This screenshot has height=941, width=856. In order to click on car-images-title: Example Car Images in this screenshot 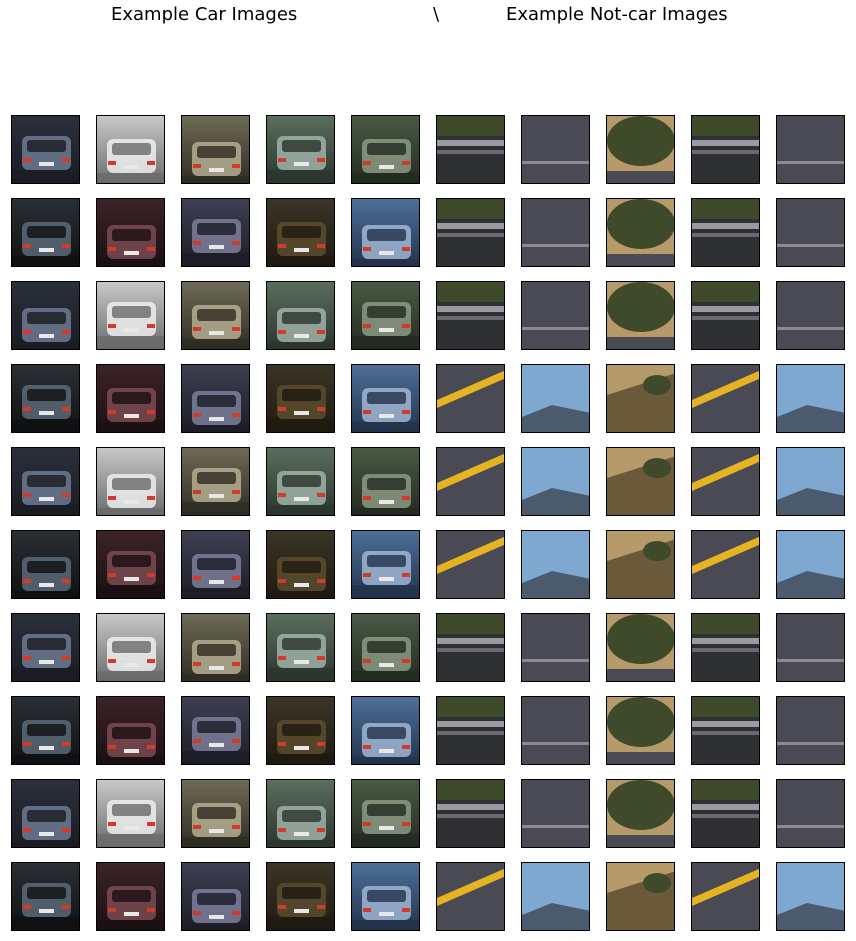, I will do `click(204, 14)`.